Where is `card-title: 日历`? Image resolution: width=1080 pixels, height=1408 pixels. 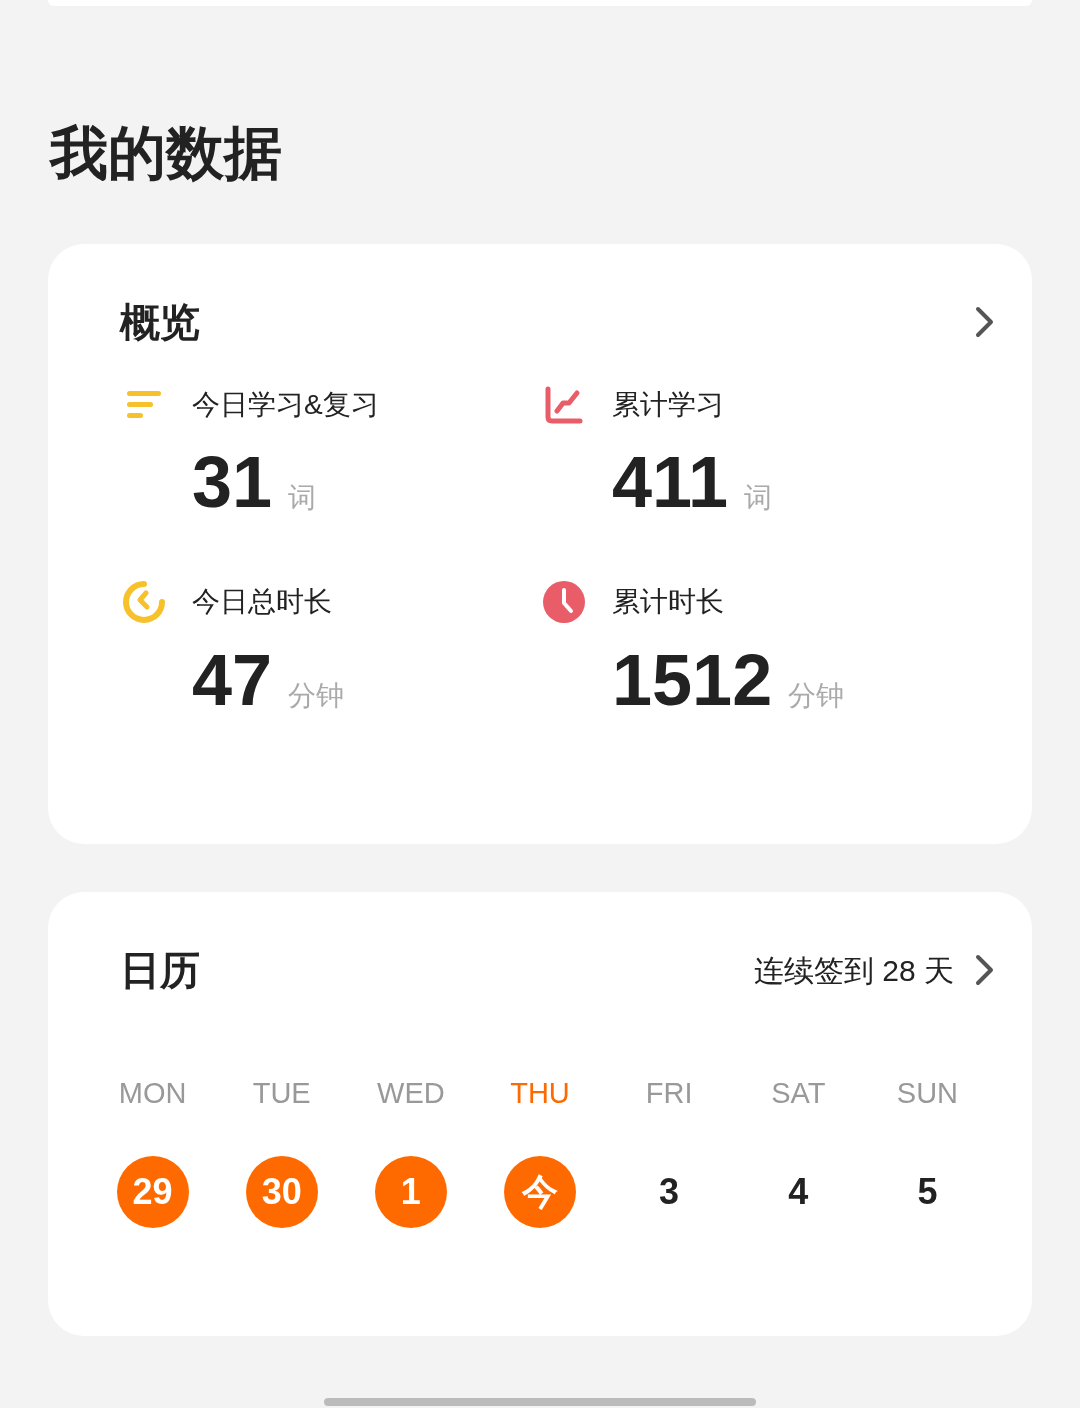 card-title: 日历 is located at coordinates (160, 970).